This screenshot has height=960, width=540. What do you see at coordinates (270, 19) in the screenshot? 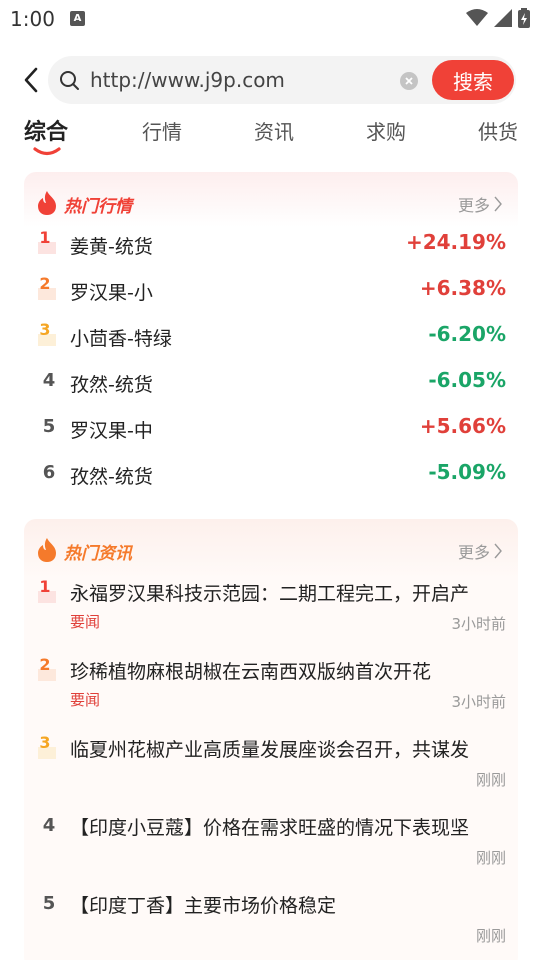
I see `status-bar: 1:00 A` at bounding box center [270, 19].